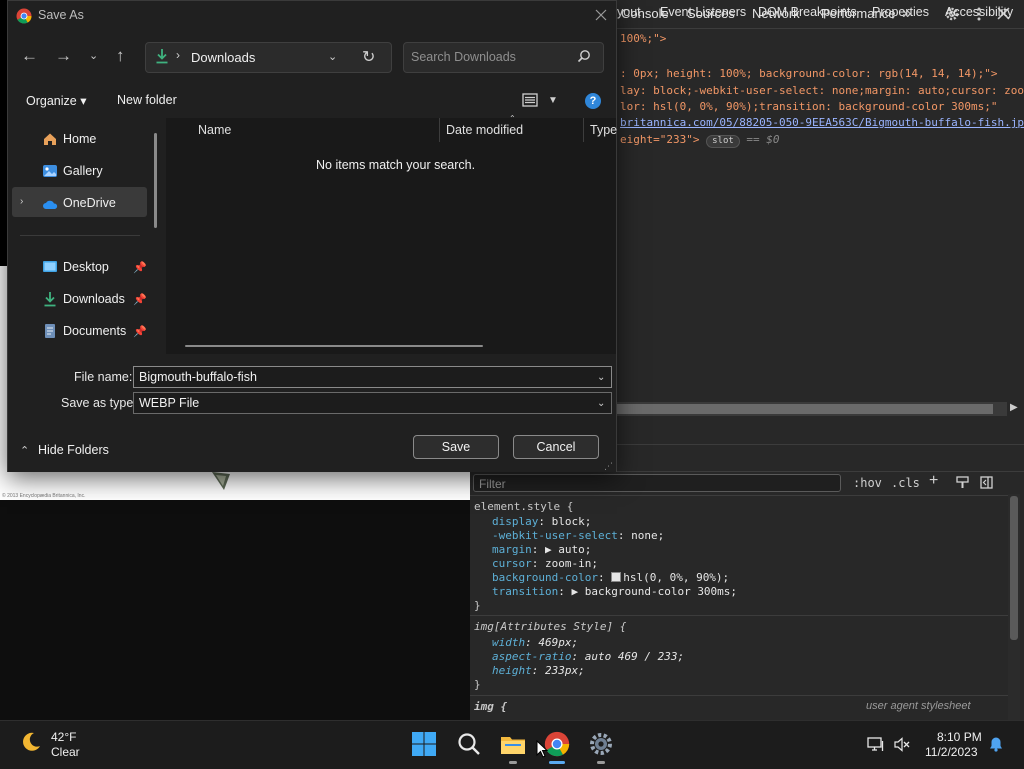  What do you see at coordinates (73, 450) in the screenshot?
I see `hide-folders-button: Hide Folders` at bounding box center [73, 450].